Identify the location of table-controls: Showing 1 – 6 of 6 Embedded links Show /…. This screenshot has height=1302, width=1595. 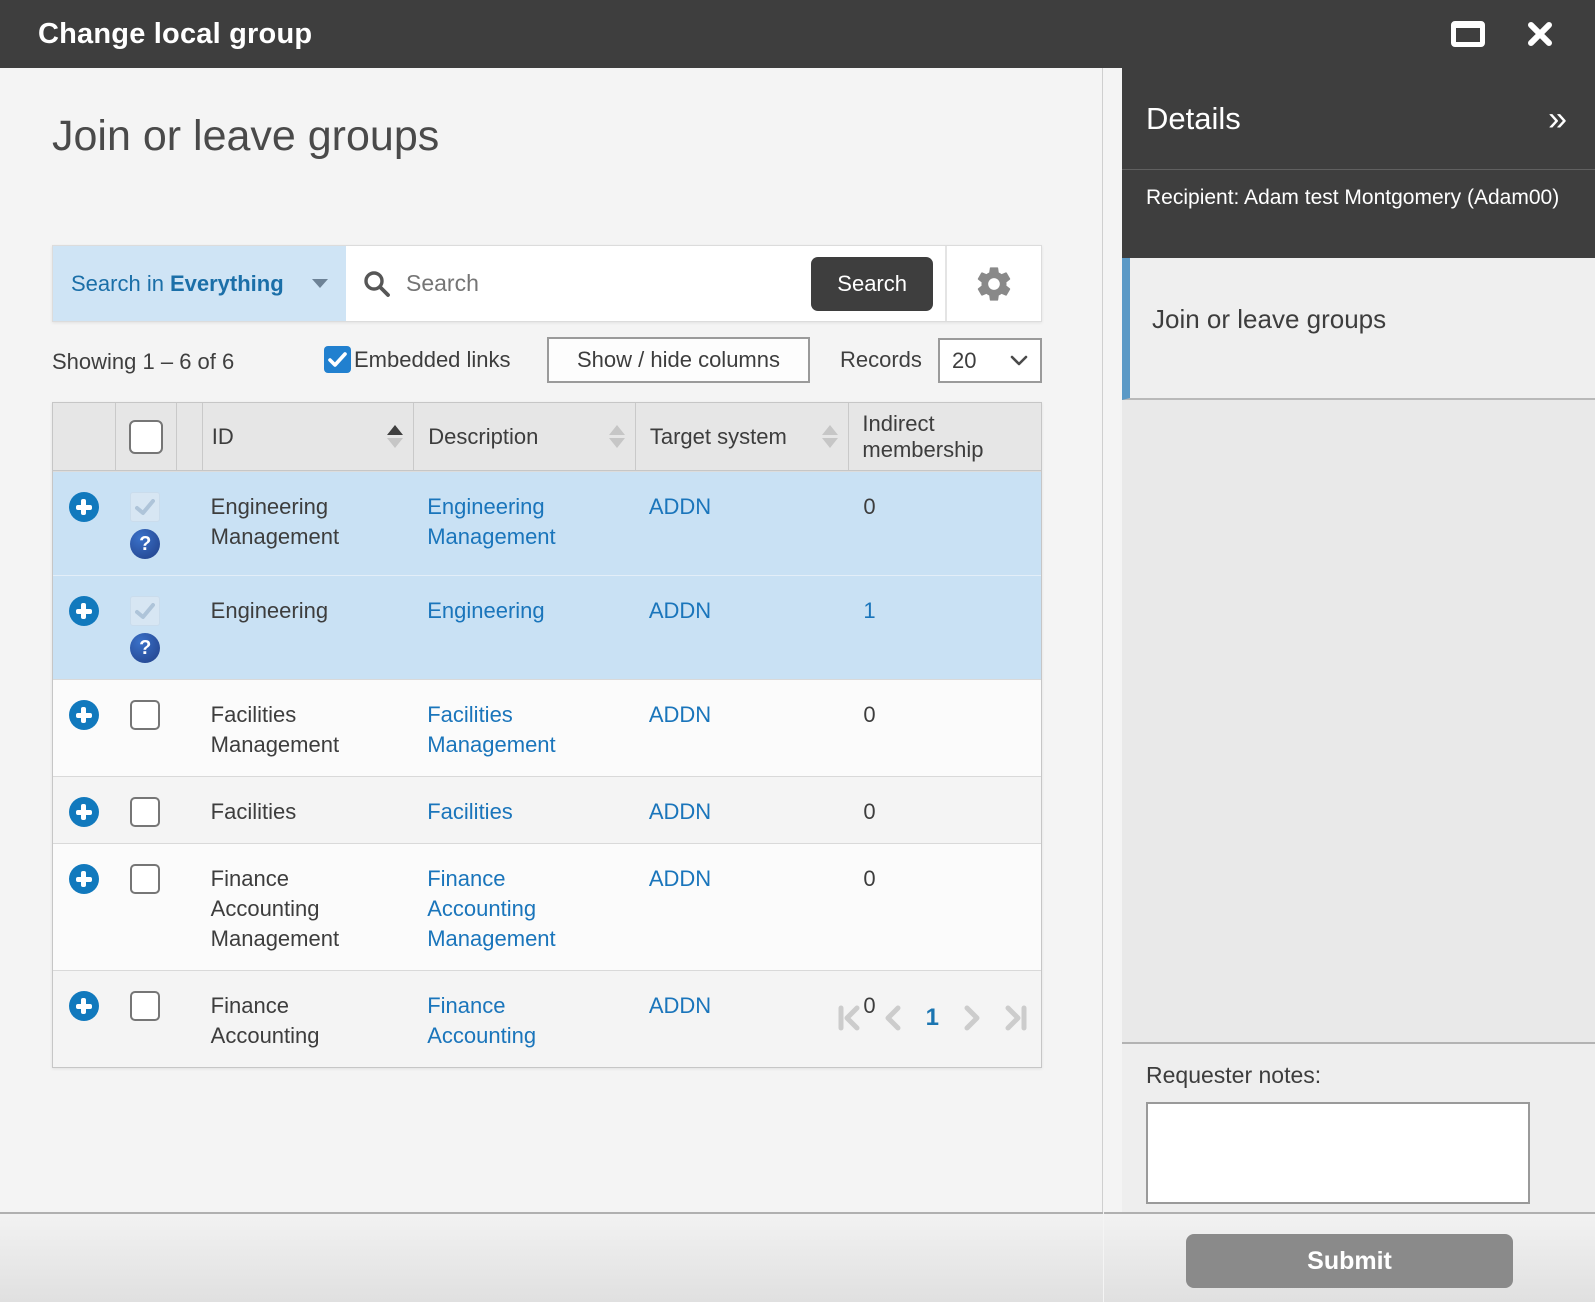
(547, 361).